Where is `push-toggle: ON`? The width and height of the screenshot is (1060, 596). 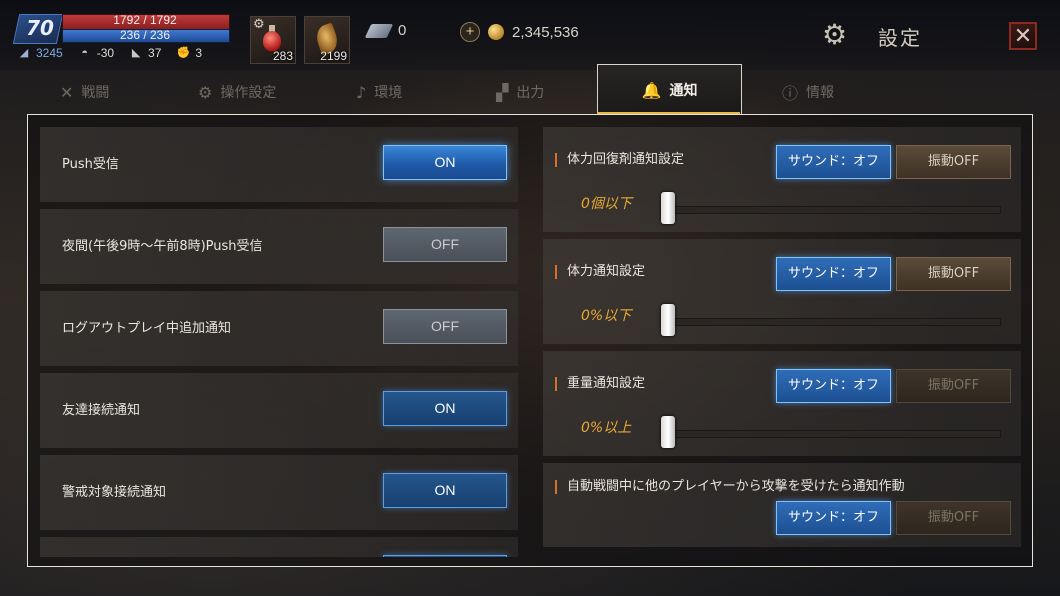 push-toggle: ON is located at coordinates (445, 162).